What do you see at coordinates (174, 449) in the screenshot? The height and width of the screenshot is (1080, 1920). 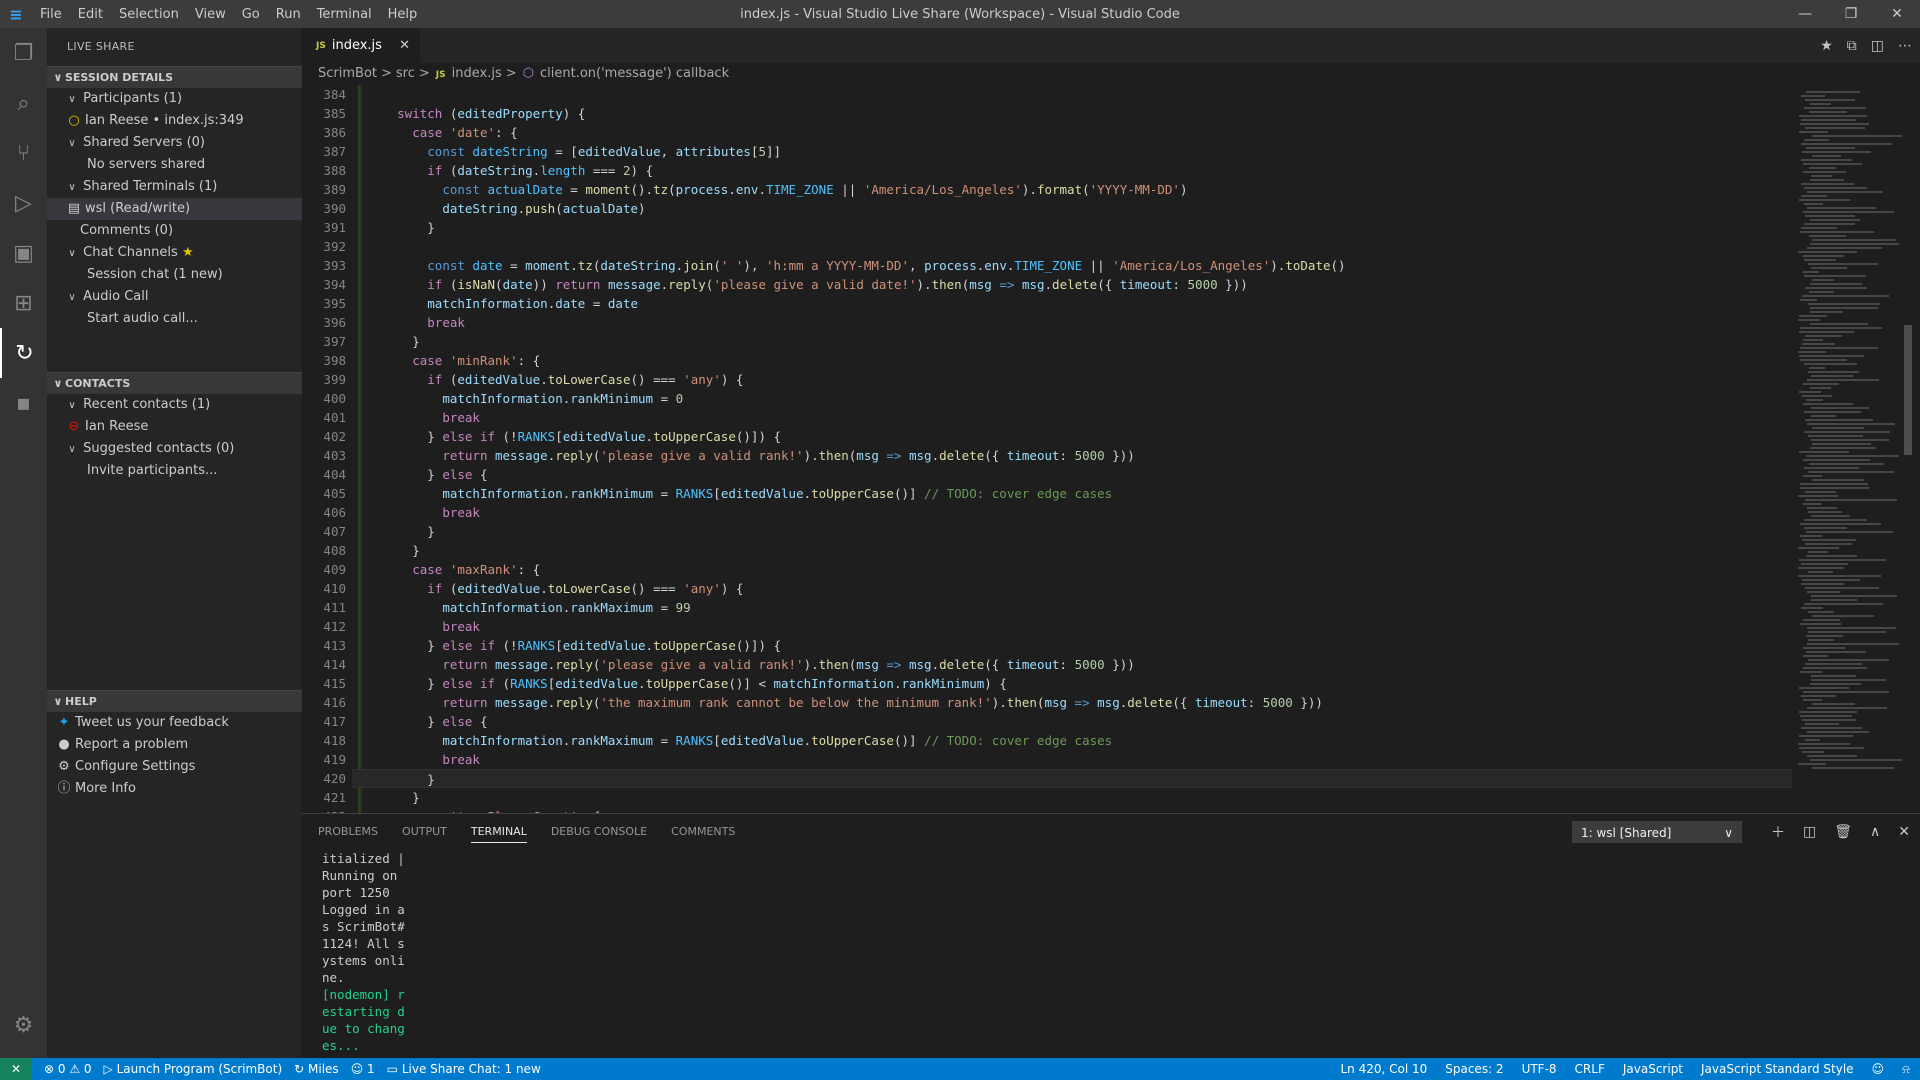 I see `suggested-contacts-node: ∨ Suggested contacts (0)` at bounding box center [174, 449].